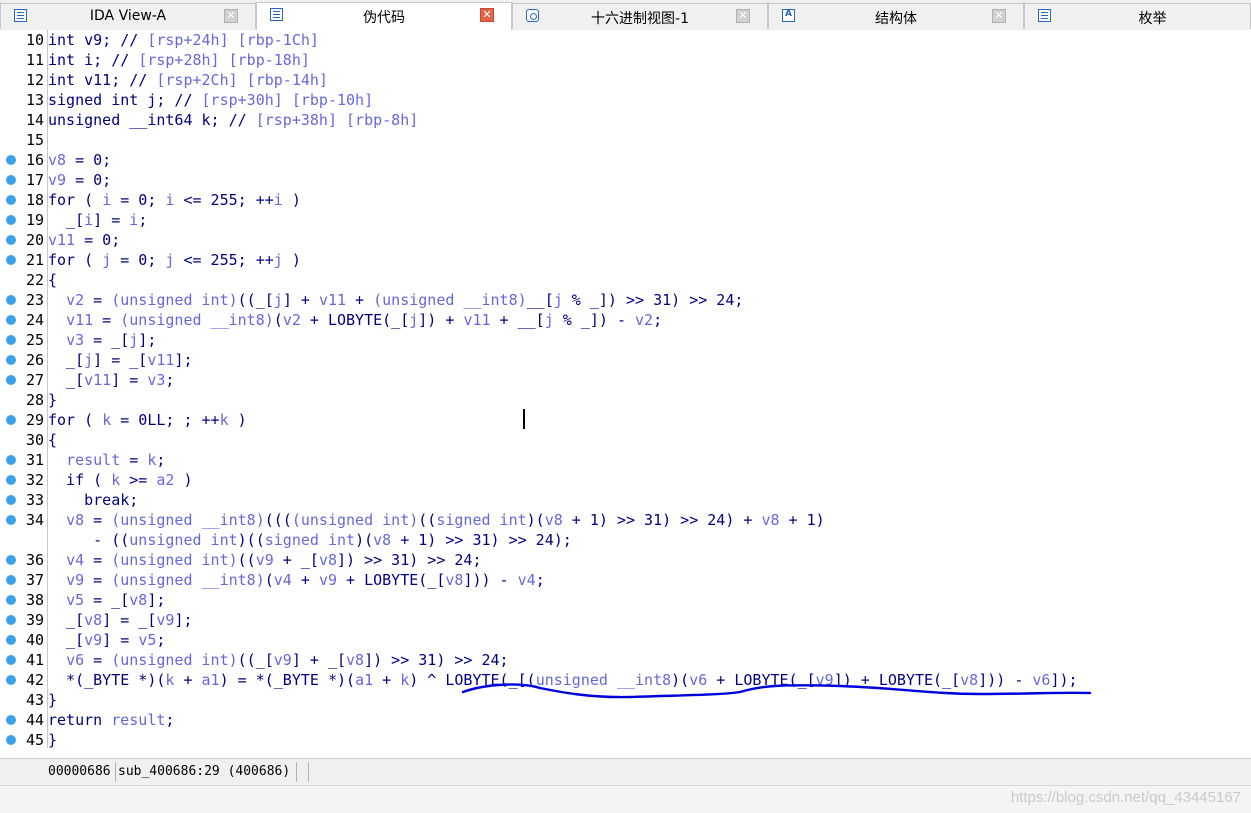 This screenshot has width=1251, height=813. What do you see at coordinates (625, 460) in the screenshot?
I see `code-line: 31 result = k;` at bounding box center [625, 460].